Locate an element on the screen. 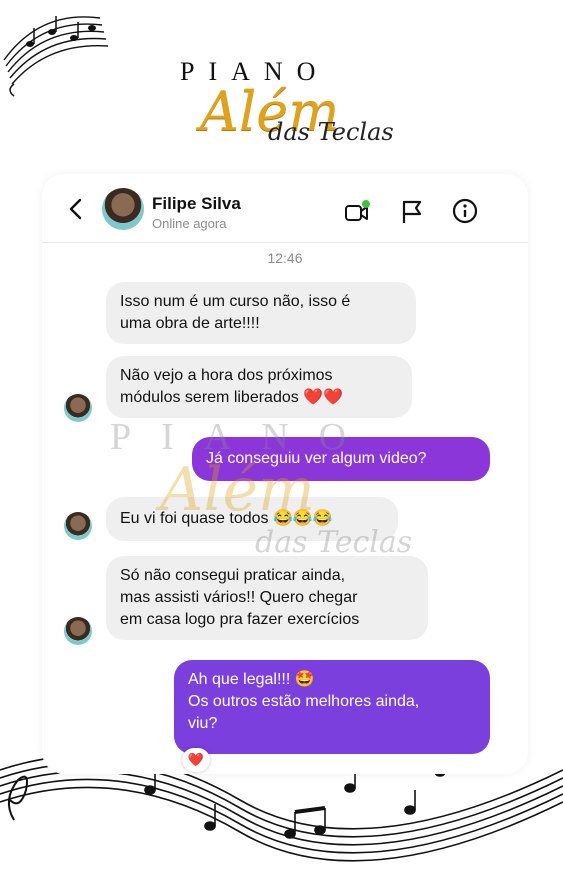 Image resolution: width=563 pixels, height=874 pixels. back-arrow-icon is located at coordinates (76, 209).